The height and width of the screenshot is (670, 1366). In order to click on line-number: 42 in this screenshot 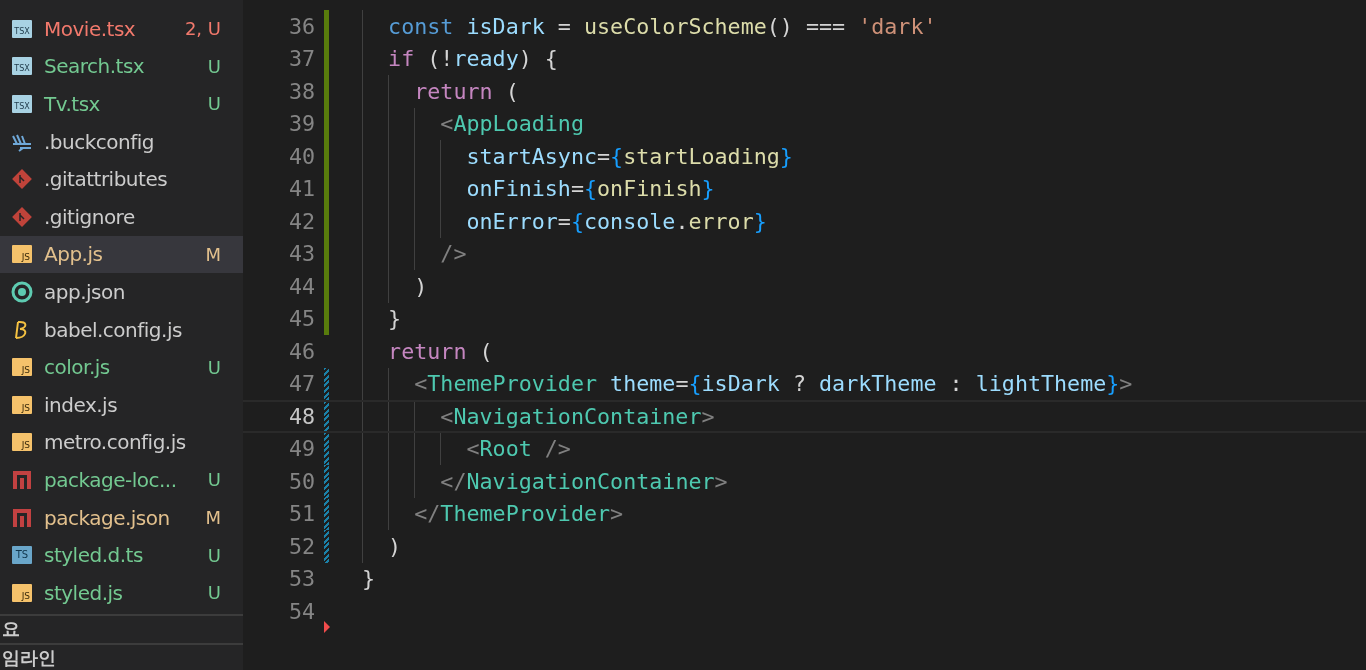, I will do `click(301, 221)`.